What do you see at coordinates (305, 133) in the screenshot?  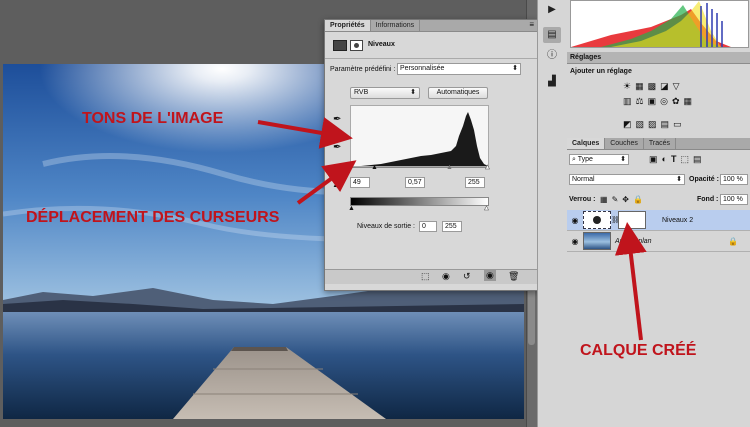 I see `arrow-tons` at bounding box center [305, 133].